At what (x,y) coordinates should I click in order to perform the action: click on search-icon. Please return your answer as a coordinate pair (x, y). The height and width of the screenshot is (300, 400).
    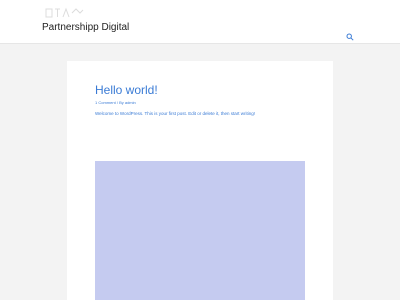
    Looking at the image, I should click on (350, 37).